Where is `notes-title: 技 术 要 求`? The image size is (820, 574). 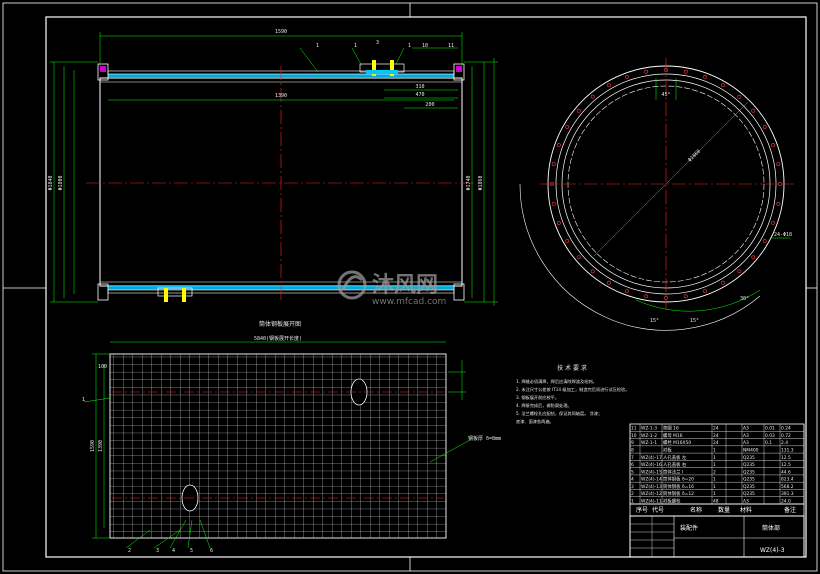
notes-title: 技 术 要 求 is located at coordinates (572, 368).